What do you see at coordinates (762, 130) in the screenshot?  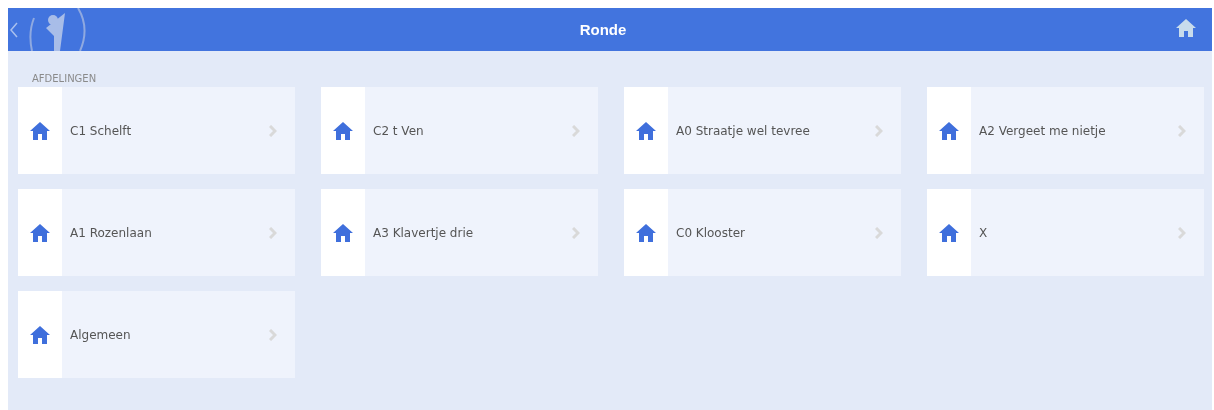 I see `department-card: A0 Straatje wel tevree` at bounding box center [762, 130].